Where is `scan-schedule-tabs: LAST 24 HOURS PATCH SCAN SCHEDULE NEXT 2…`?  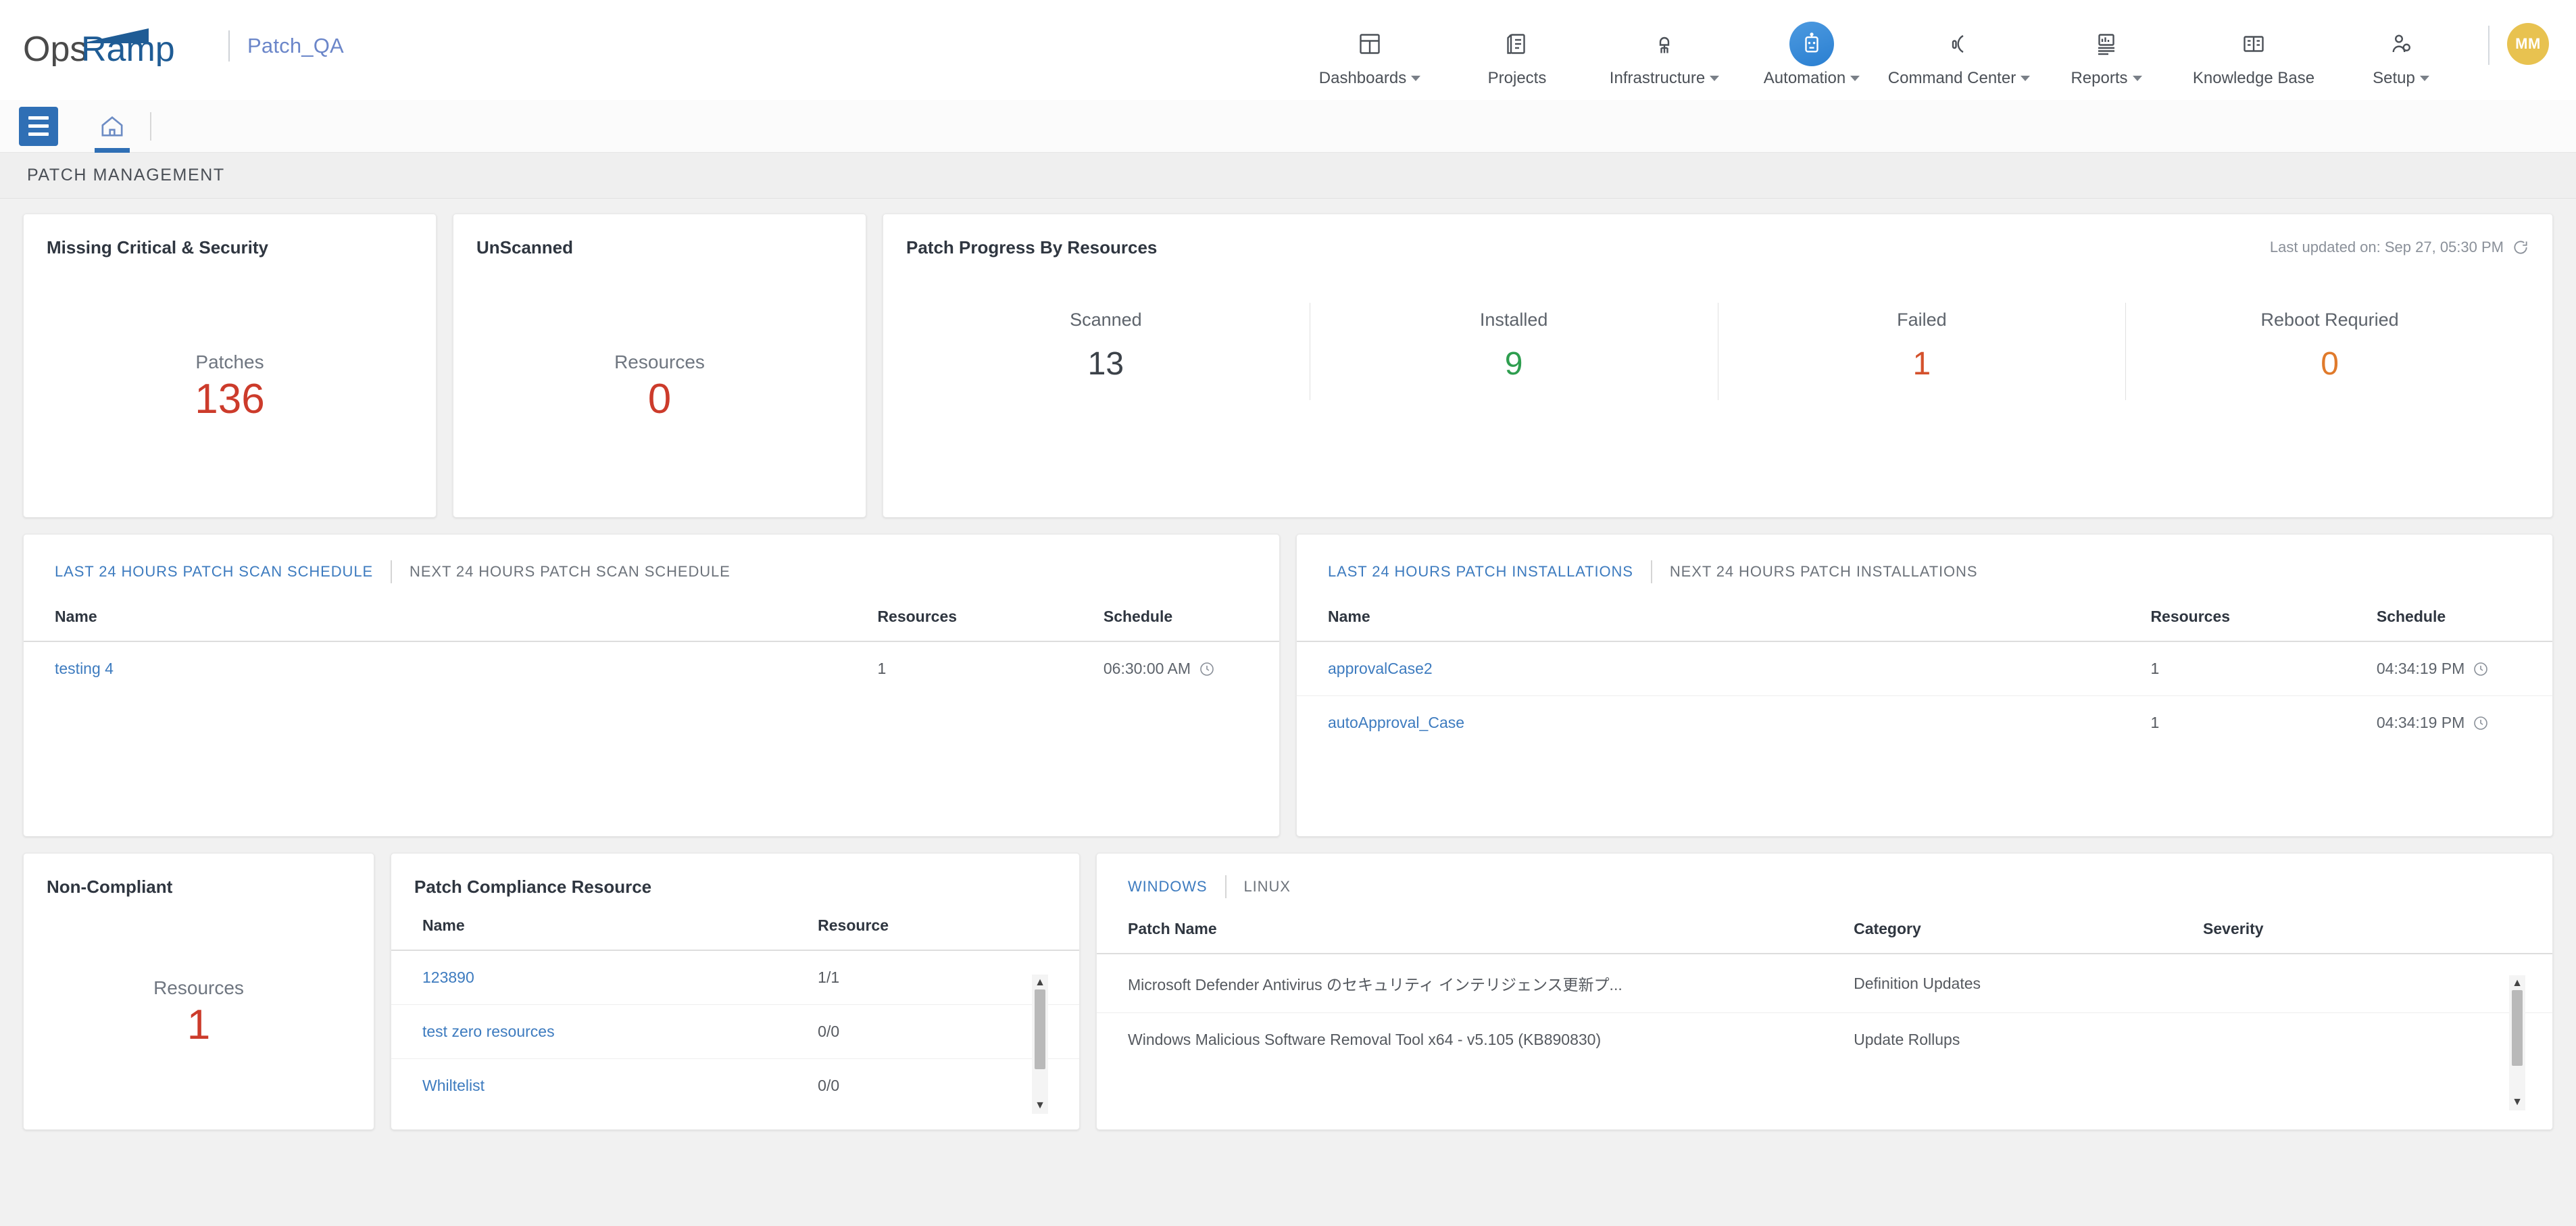 scan-schedule-tabs: LAST 24 HOURS PATCH SCAN SCHEDULE NEXT 2… is located at coordinates (652, 559).